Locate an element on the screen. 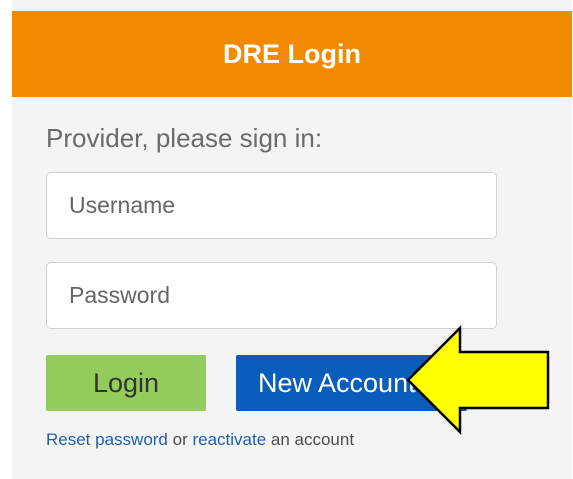 The width and height of the screenshot is (573, 479). or-text: or is located at coordinates (180, 439).